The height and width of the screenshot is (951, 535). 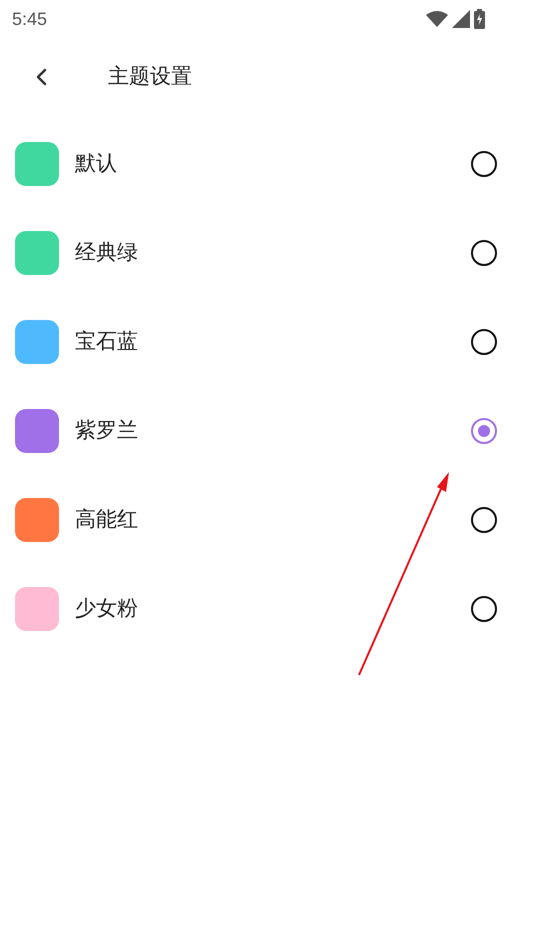 What do you see at coordinates (107, 341) in the screenshot?
I see `theme-label: 宝石蓝` at bounding box center [107, 341].